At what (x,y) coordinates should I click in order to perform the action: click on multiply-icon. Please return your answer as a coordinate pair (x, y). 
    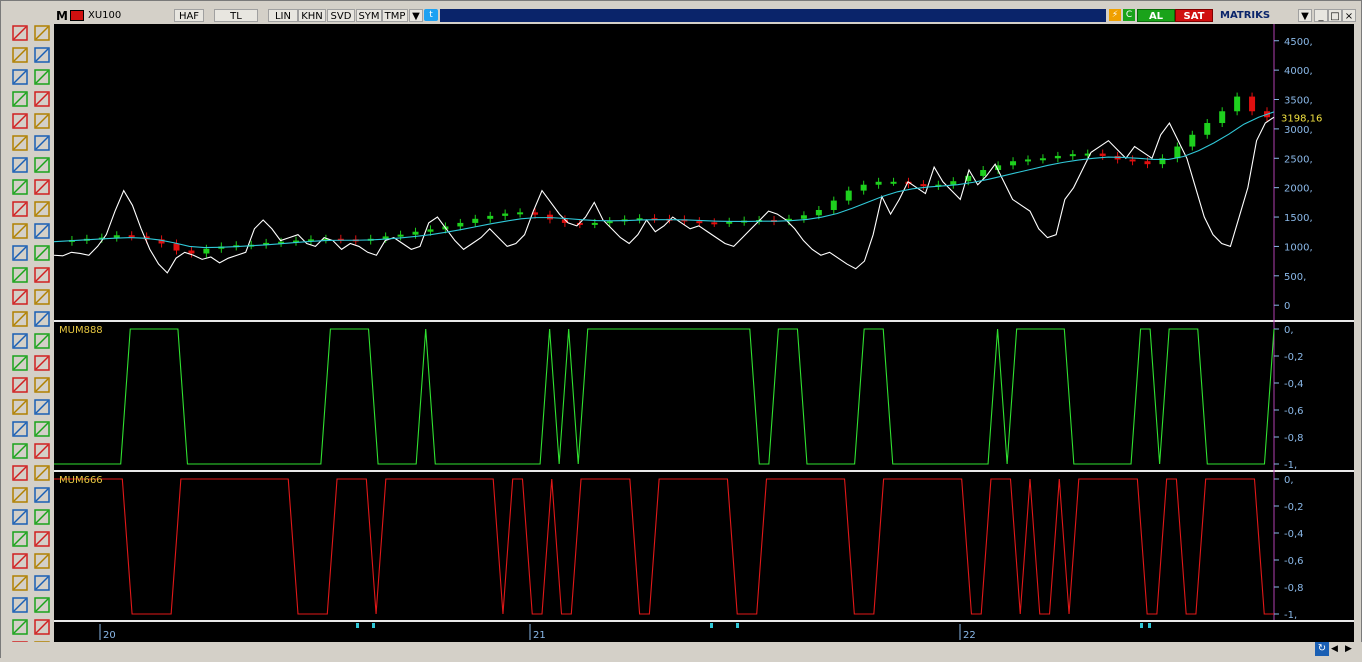
    Looking at the image, I should click on (20, 341).